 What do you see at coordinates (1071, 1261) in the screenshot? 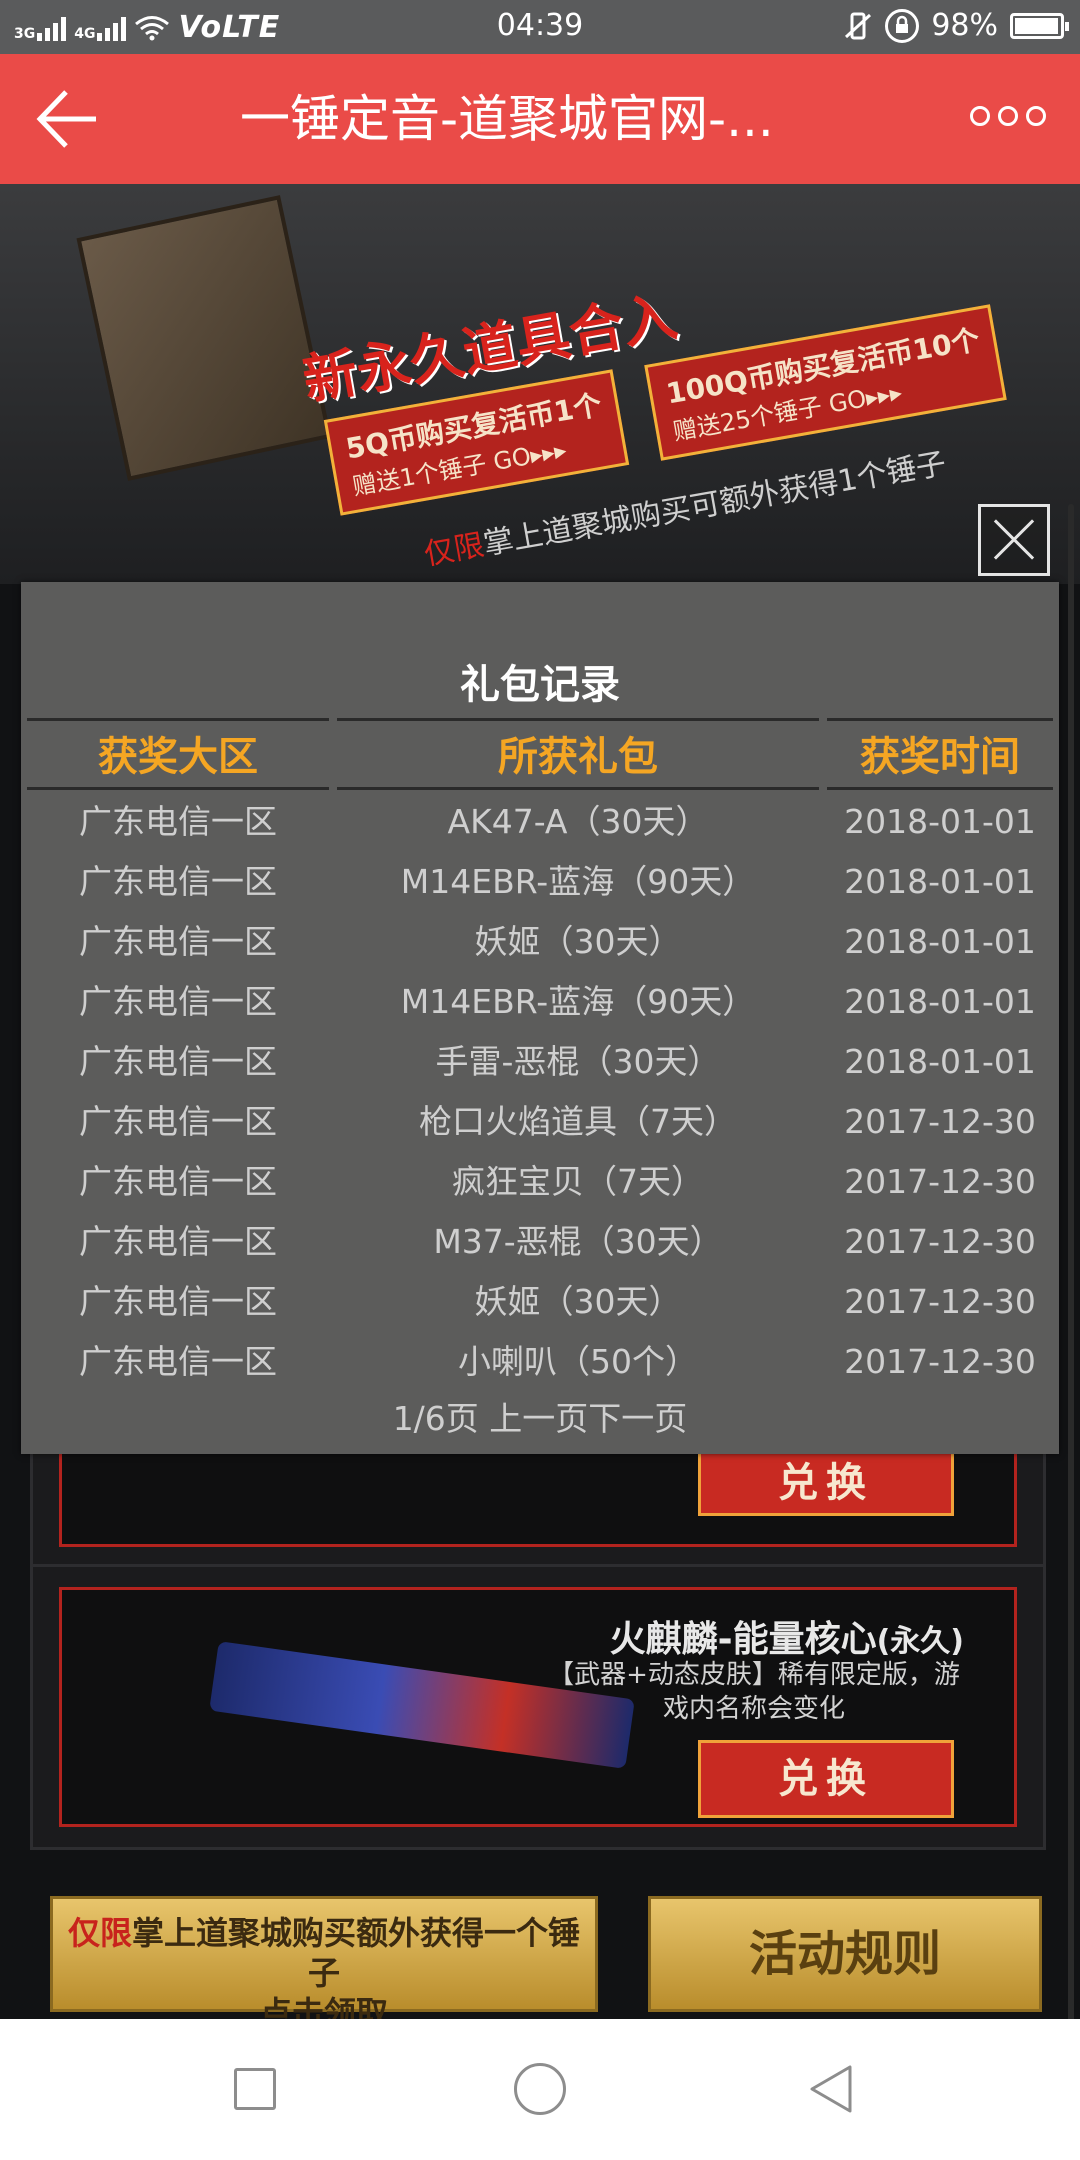
I see `scrollbar` at bounding box center [1071, 1261].